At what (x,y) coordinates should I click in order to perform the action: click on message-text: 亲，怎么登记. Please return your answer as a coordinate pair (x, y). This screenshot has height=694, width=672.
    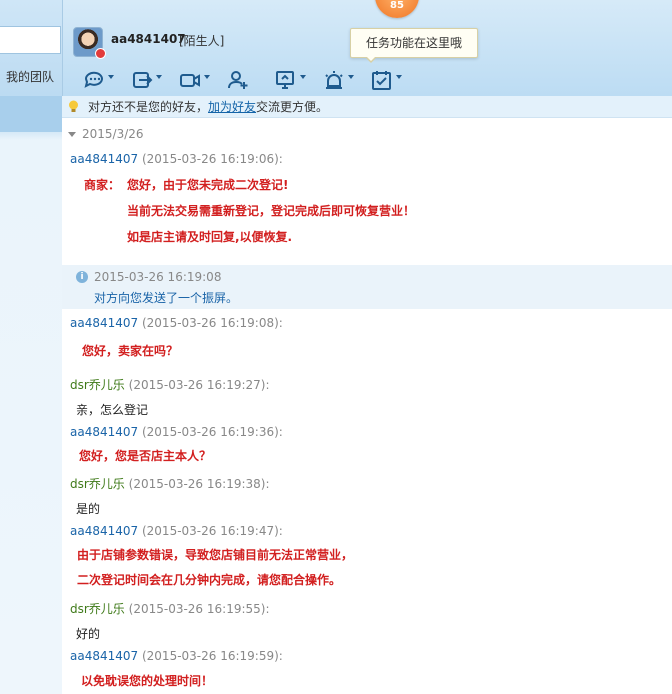
    Looking at the image, I should click on (112, 410).